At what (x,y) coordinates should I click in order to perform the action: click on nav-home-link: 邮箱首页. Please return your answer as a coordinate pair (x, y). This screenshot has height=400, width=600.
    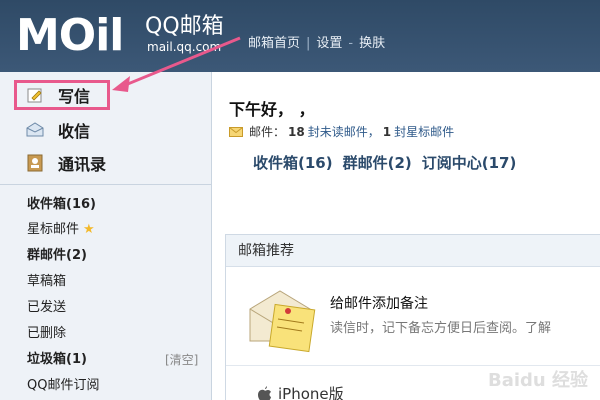
    Looking at the image, I should click on (274, 44).